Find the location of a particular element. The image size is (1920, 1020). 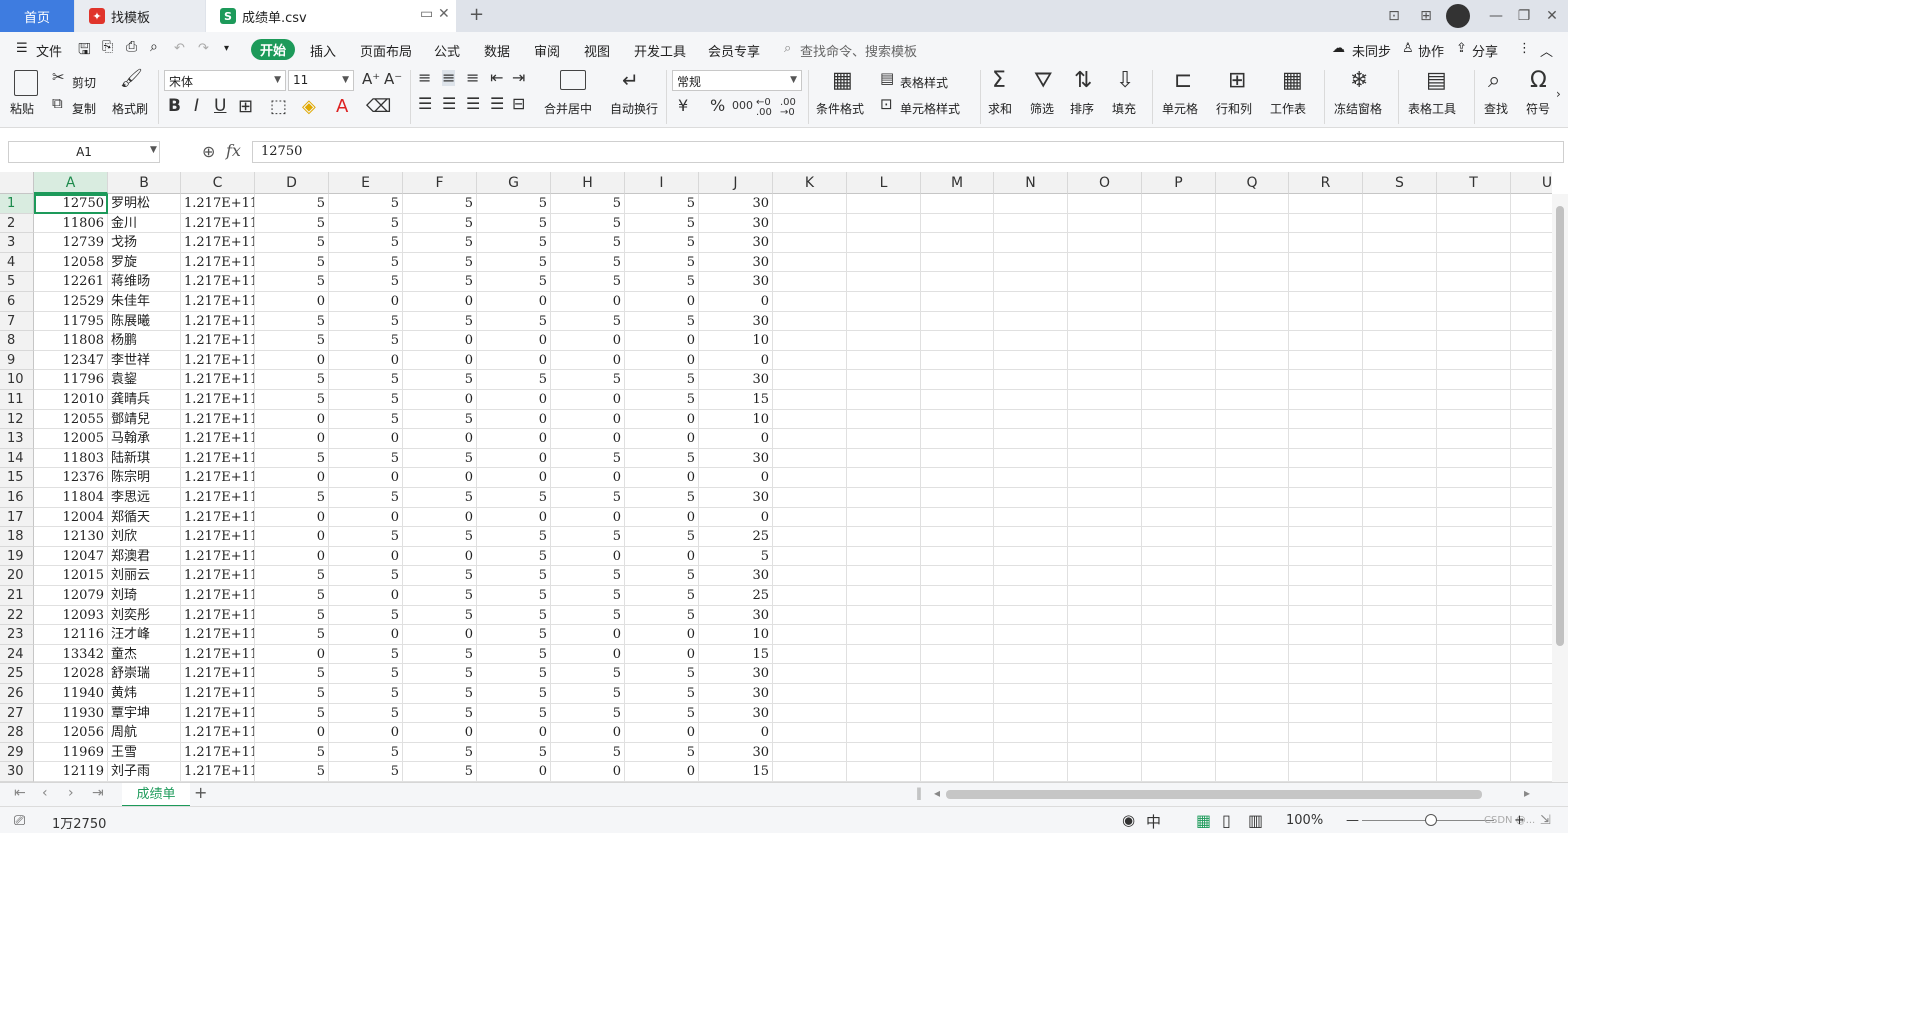

column-header-t: T is located at coordinates (1474, 183).